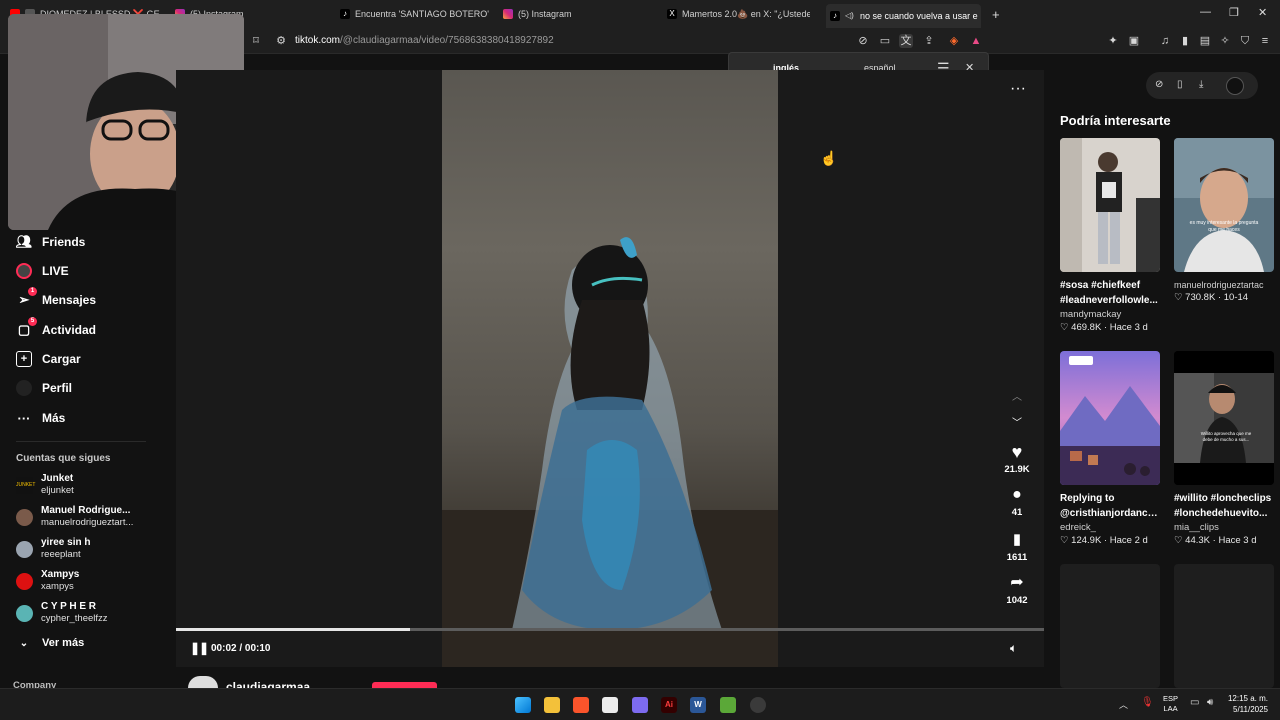  What do you see at coordinates (1225, 41) in the screenshot?
I see `leo-ai-icon: ✧` at bounding box center [1225, 41].